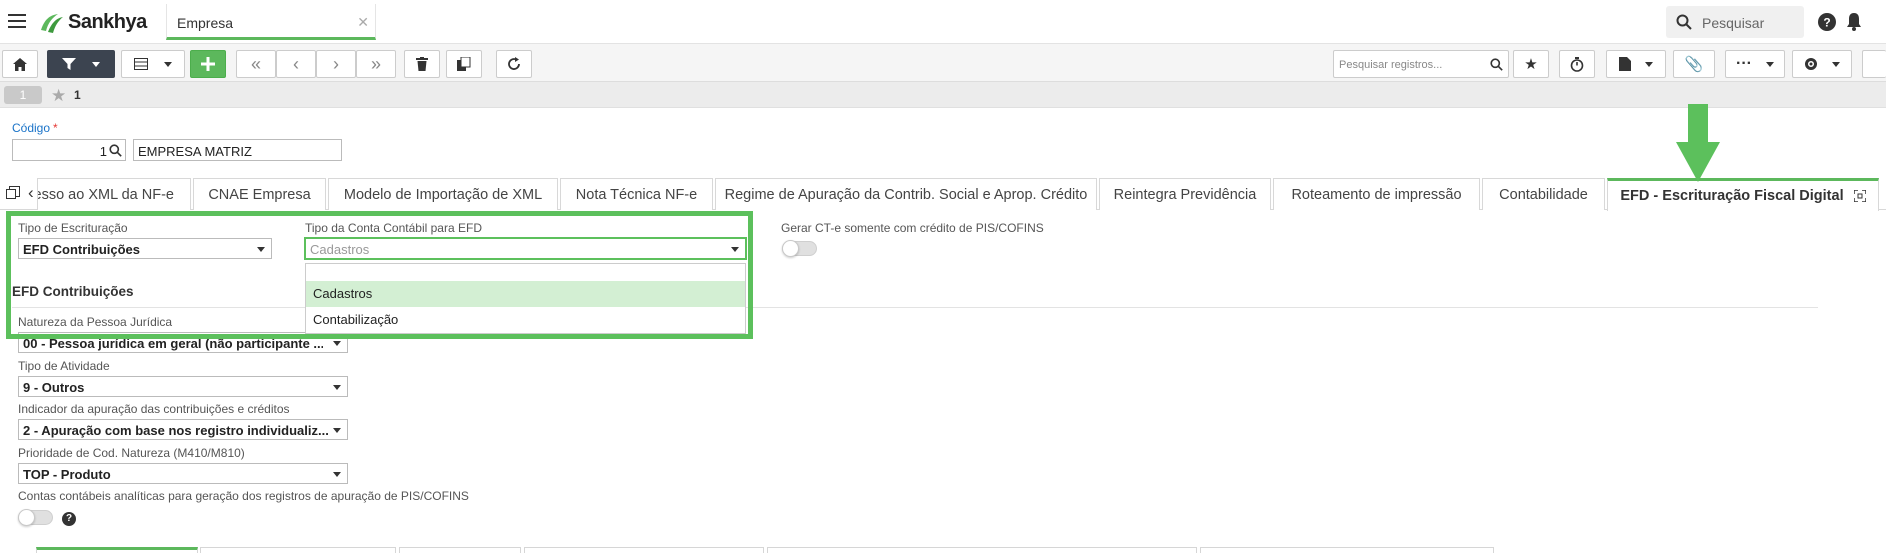 The height and width of the screenshot is (553, 1886). I want to click on last-record-button: », so click(376, 64).